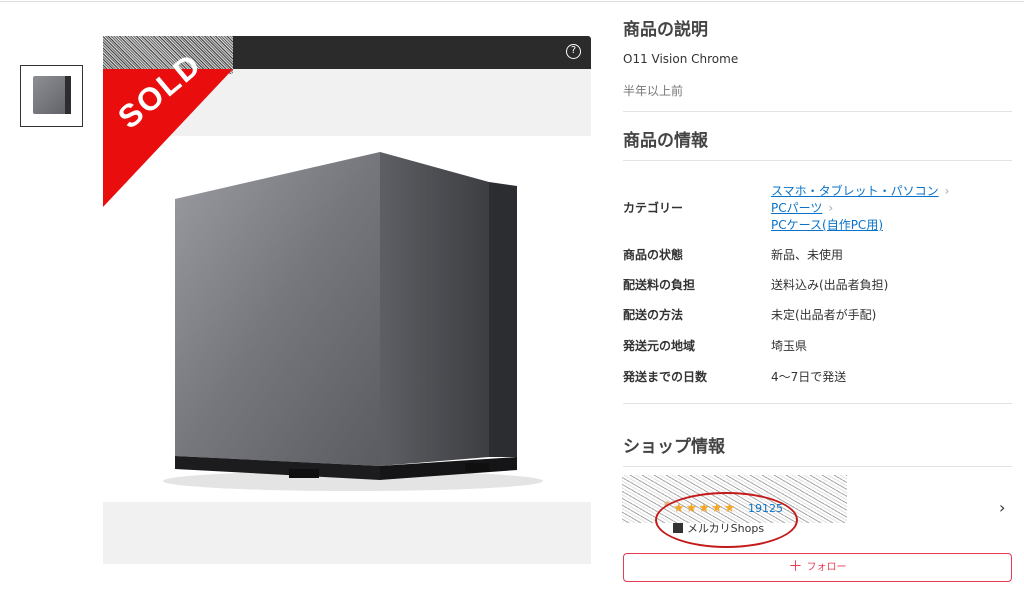  I want to click on ship-days-value: 4〜7日で発送, so click(809, 377).